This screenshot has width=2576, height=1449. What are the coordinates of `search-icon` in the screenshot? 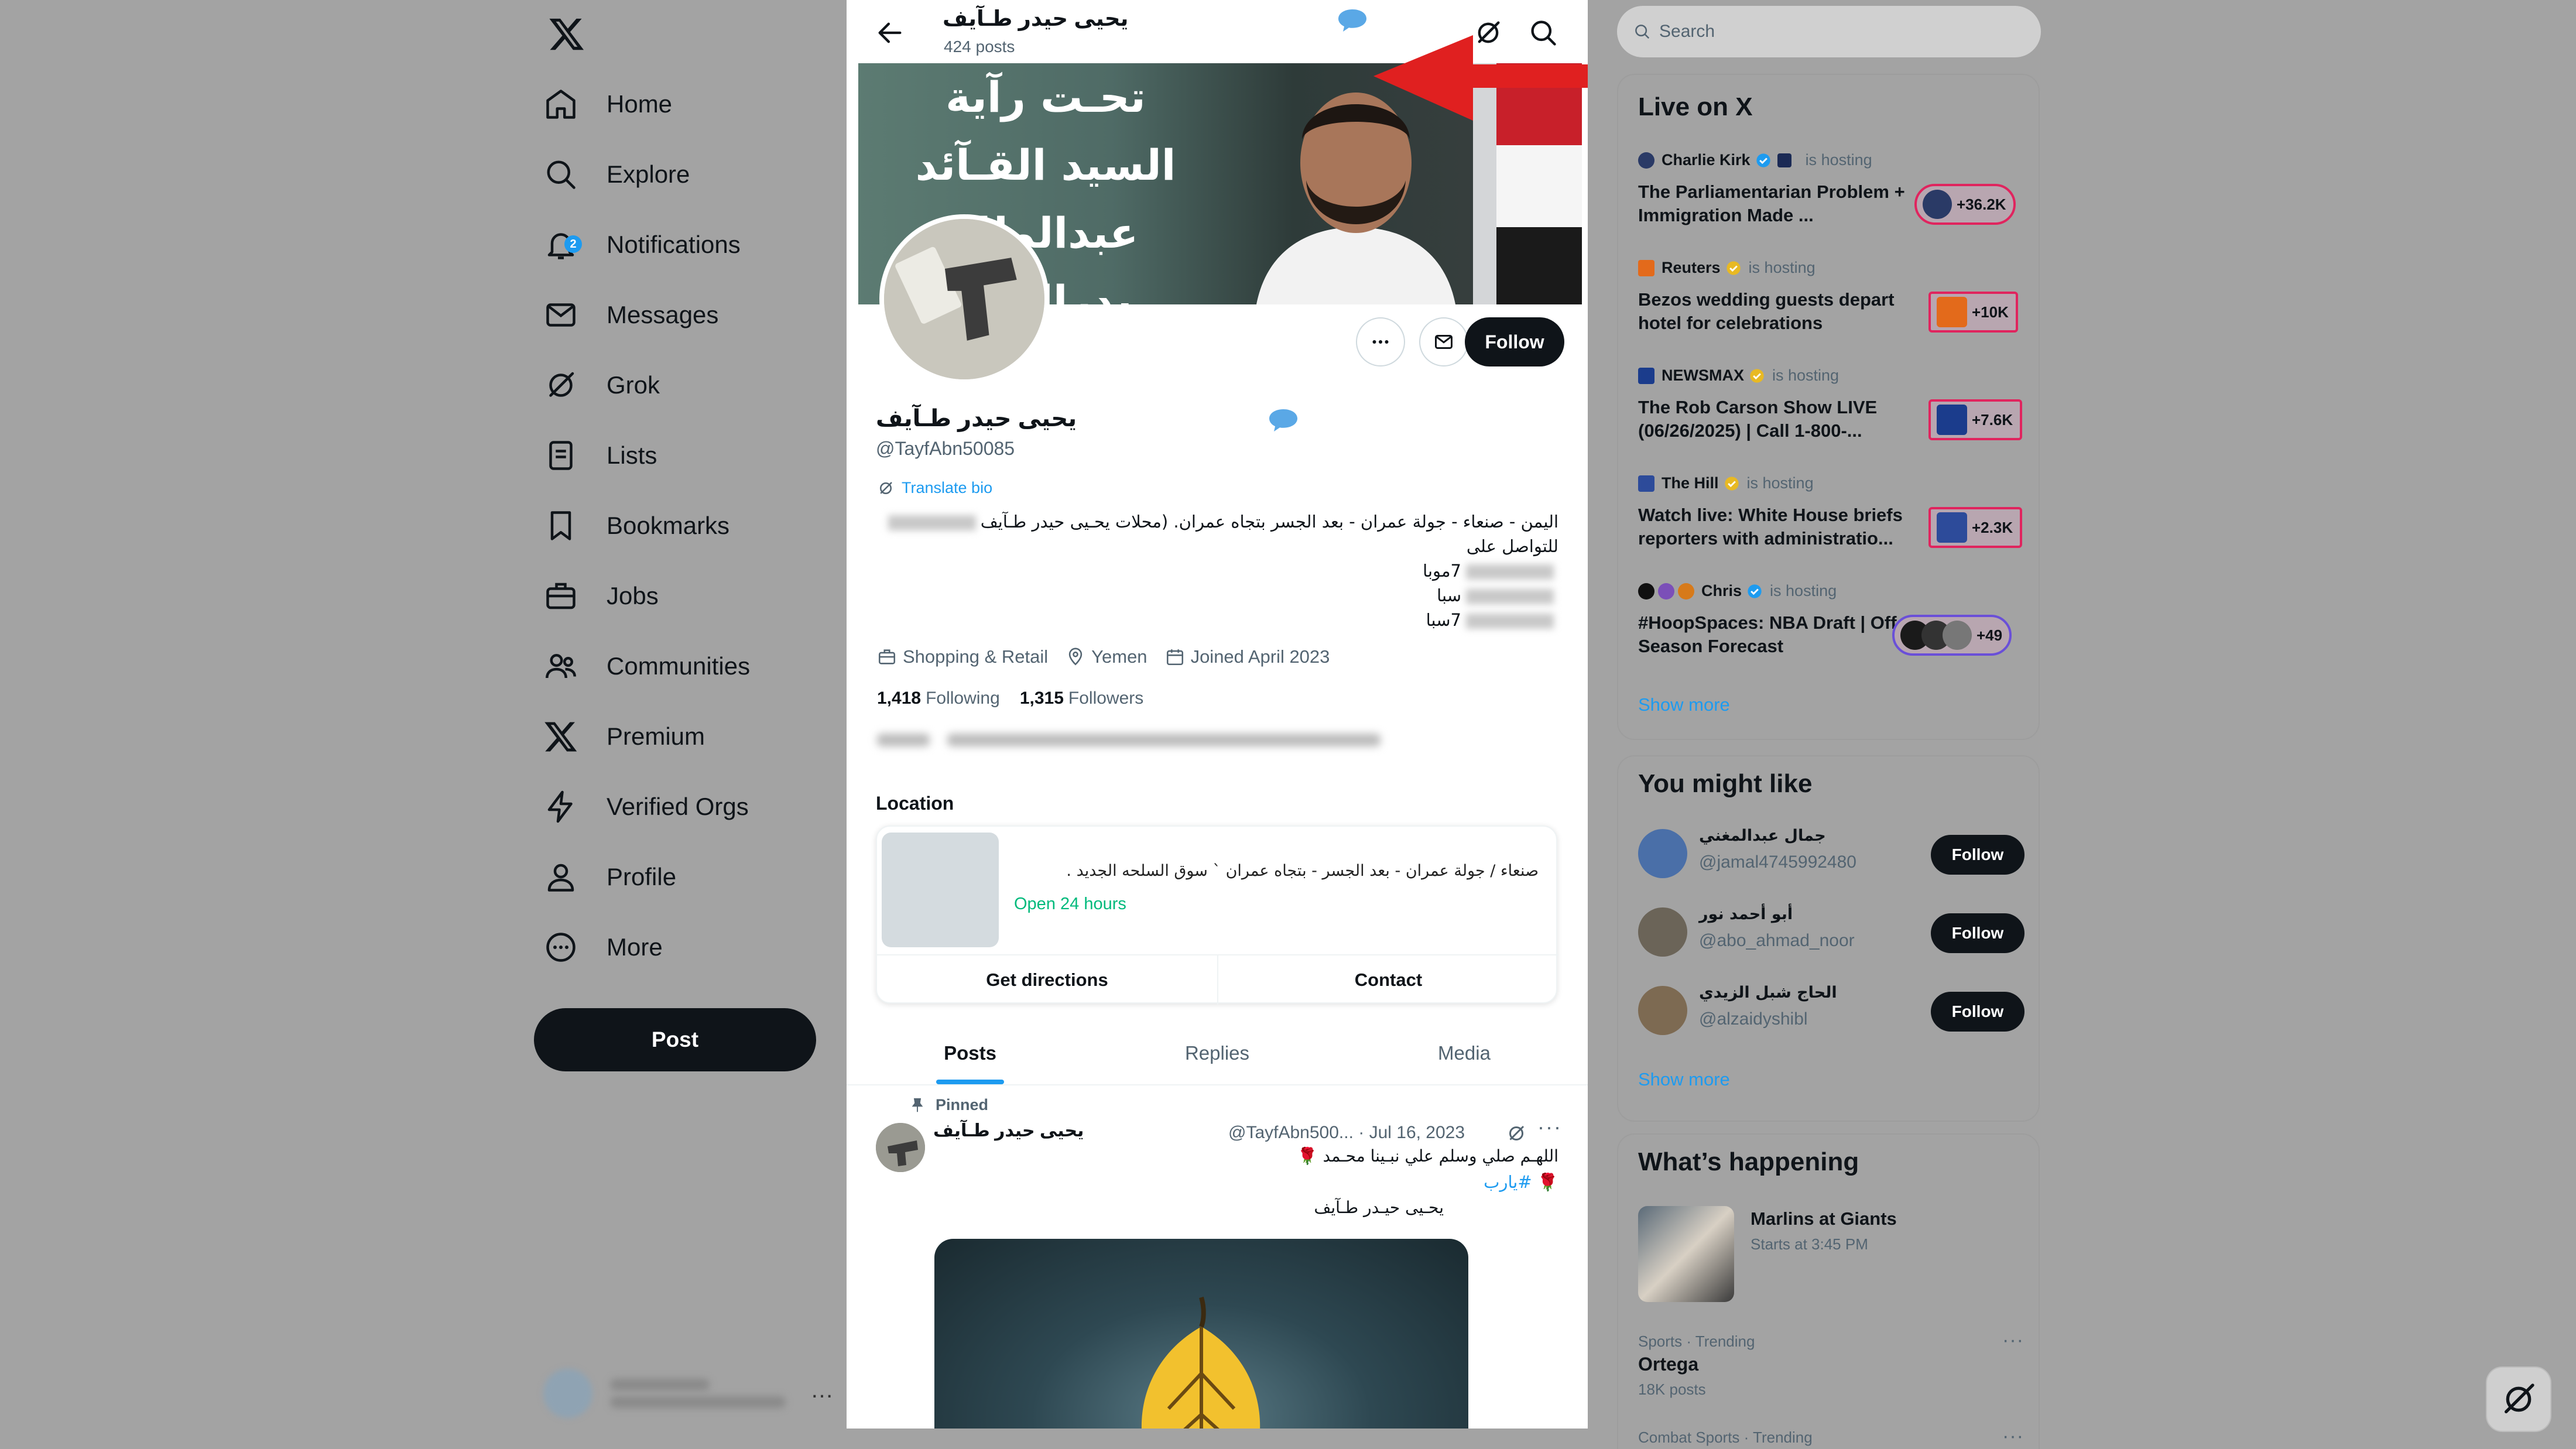 It's located at (1642, 32).